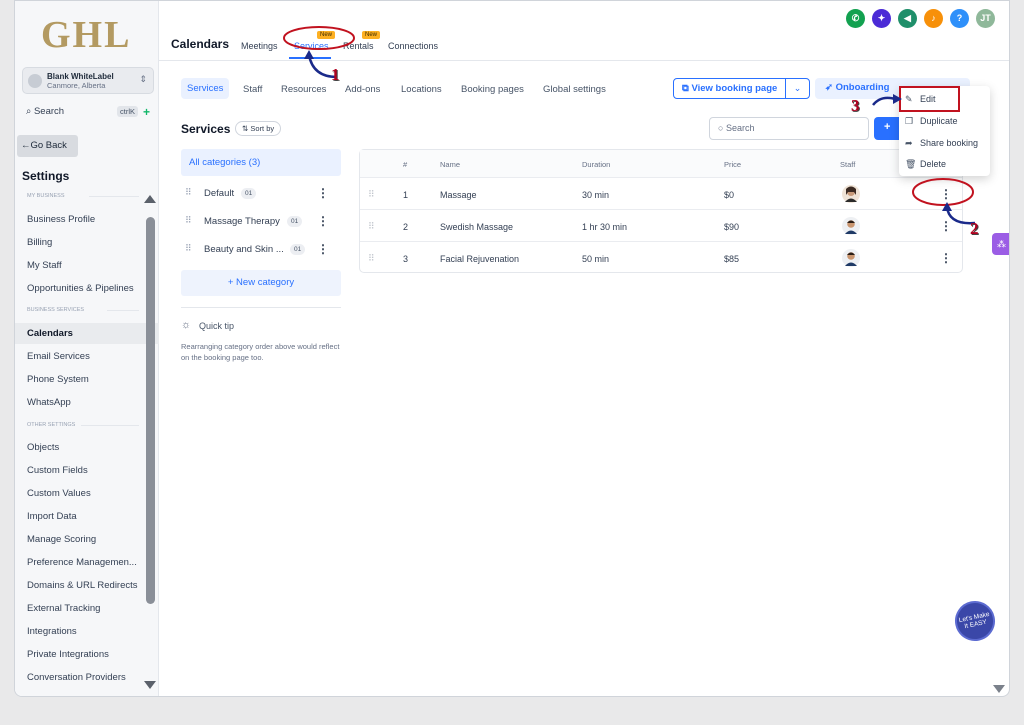  What do you see at coordinates (974, 228) in the screenshot?
I see `annotation-number: 2` at bounding box center [974, 228].